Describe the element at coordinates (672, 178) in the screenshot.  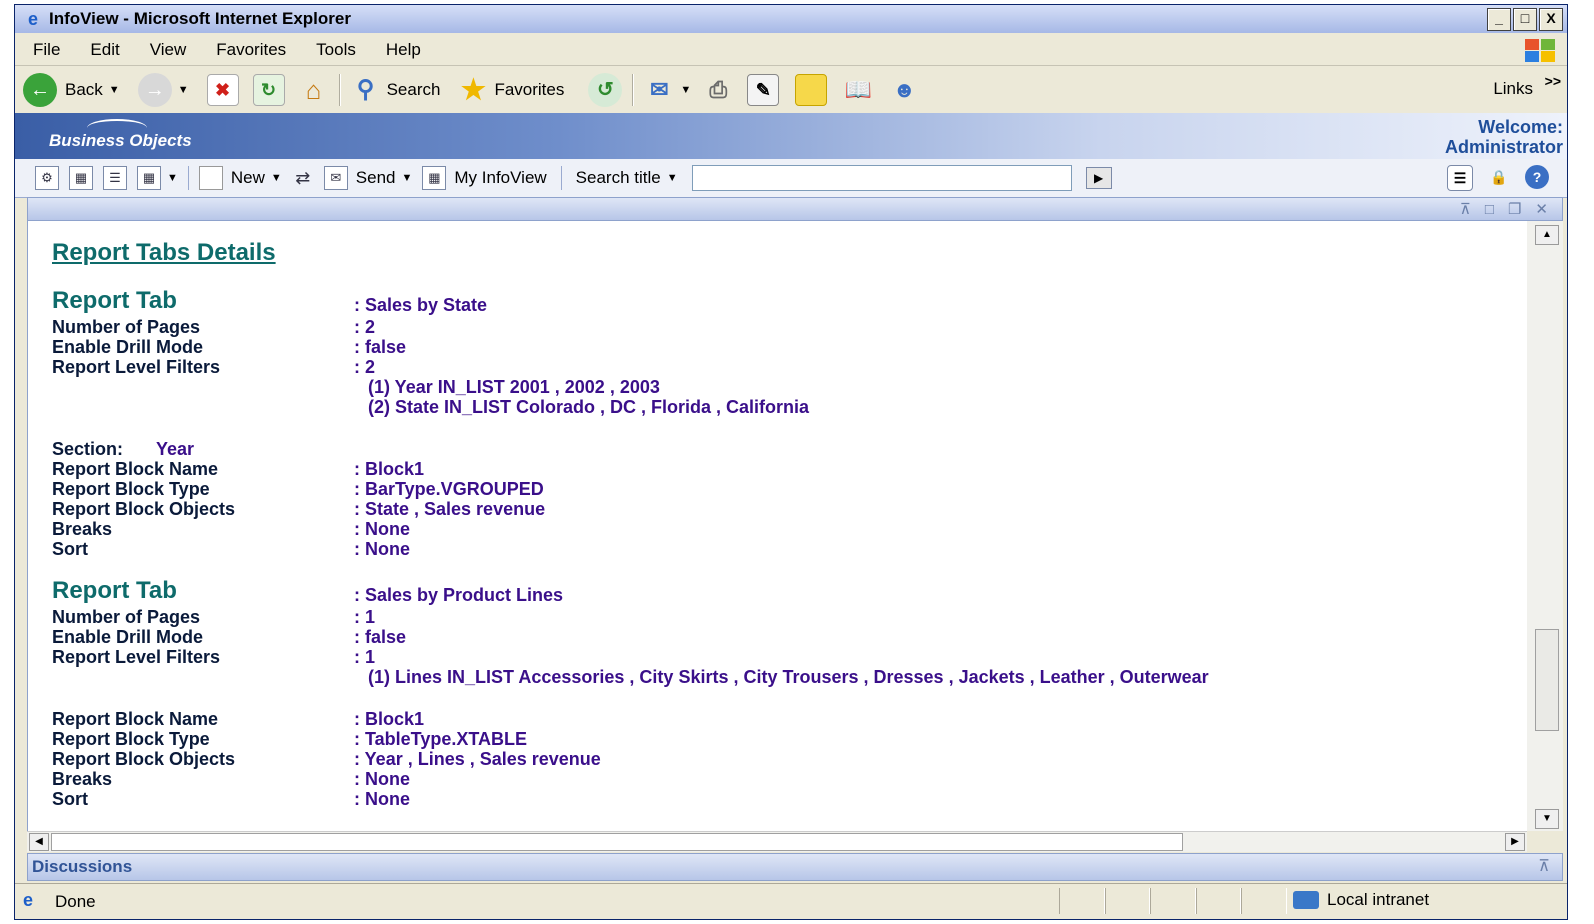
I see `search-title-dropdown-icon: ▼` at that location.